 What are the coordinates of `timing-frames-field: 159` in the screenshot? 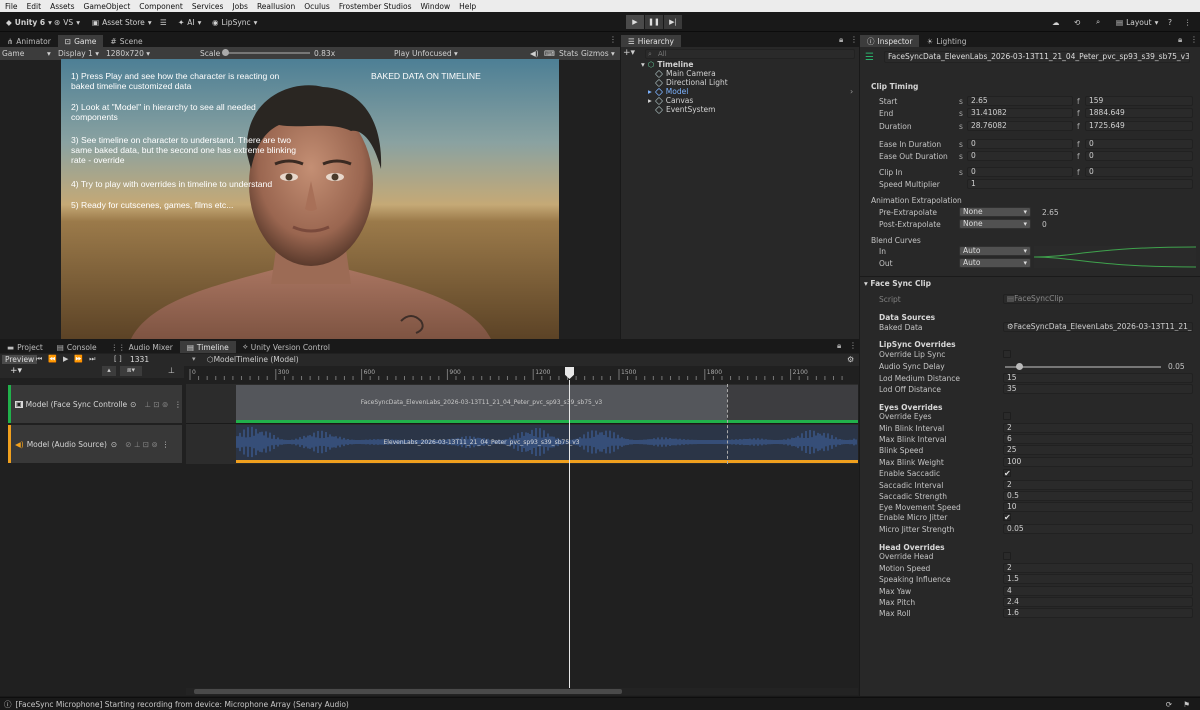 It's located at (1139, 101).